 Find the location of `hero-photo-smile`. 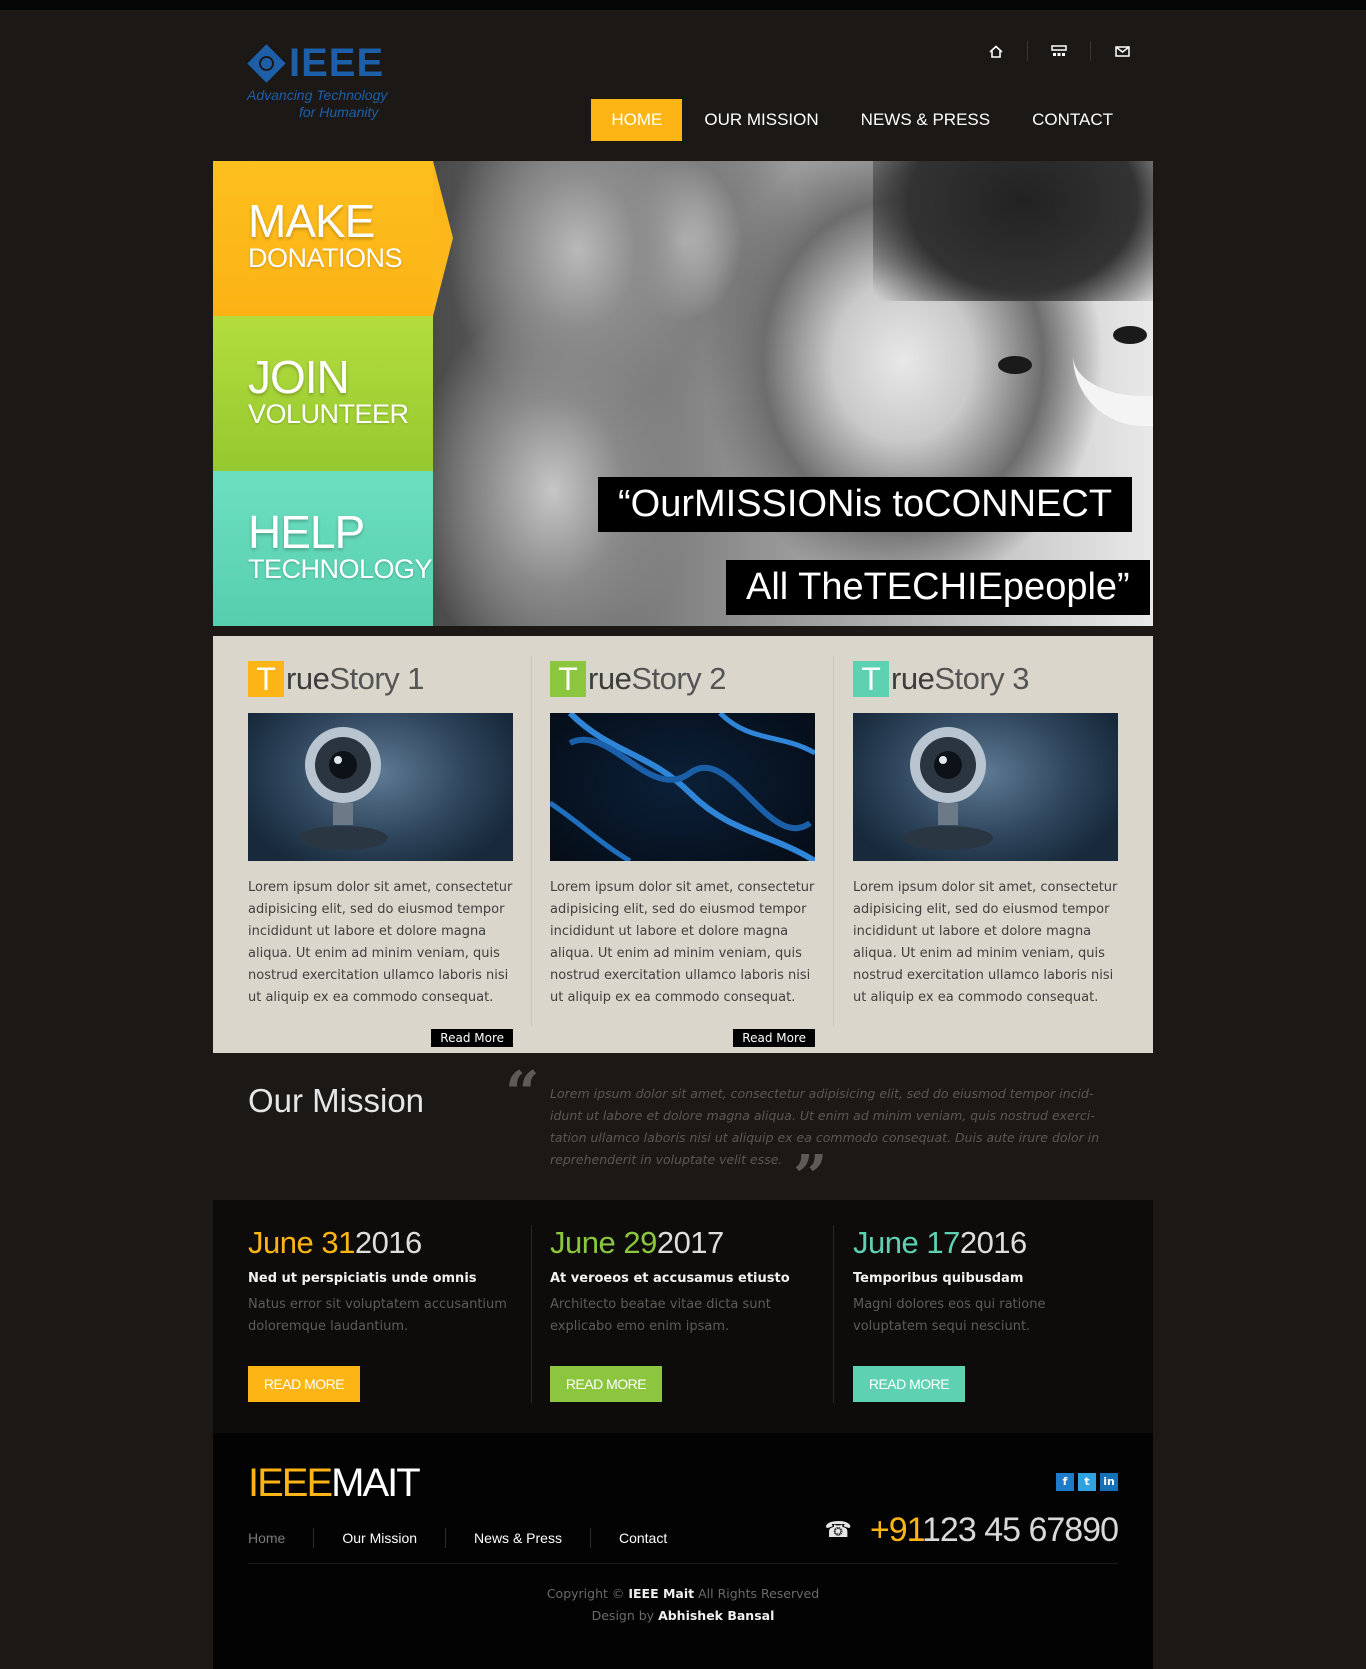

hero-photo-smile is located at coordinates (1113, 391).